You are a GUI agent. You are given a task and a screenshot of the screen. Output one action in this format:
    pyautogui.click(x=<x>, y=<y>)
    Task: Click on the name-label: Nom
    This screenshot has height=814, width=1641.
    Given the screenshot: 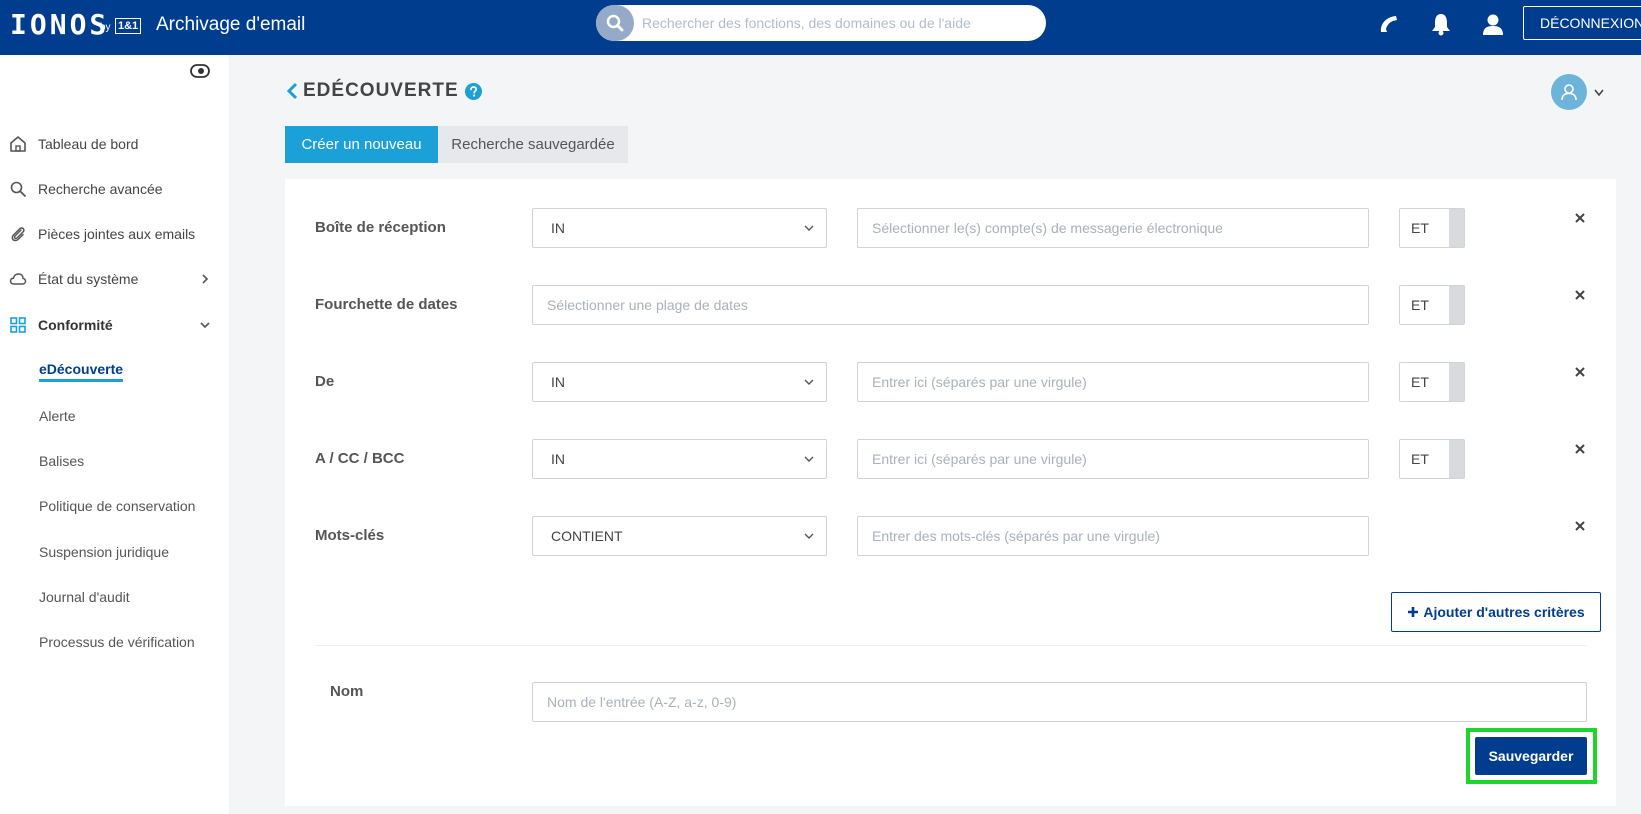 What is the action you would take?
    pyautogui.click(x=347, y=691)
    